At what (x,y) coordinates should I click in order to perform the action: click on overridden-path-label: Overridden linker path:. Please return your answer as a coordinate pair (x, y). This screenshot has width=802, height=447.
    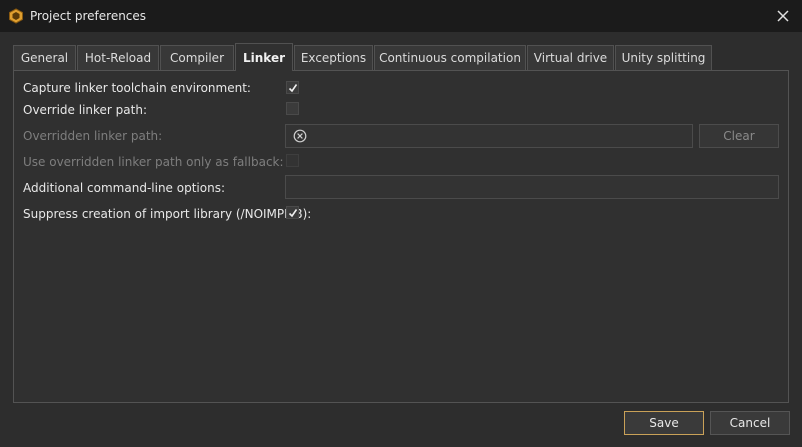
    Looking at the image, I should click on (93, 136).